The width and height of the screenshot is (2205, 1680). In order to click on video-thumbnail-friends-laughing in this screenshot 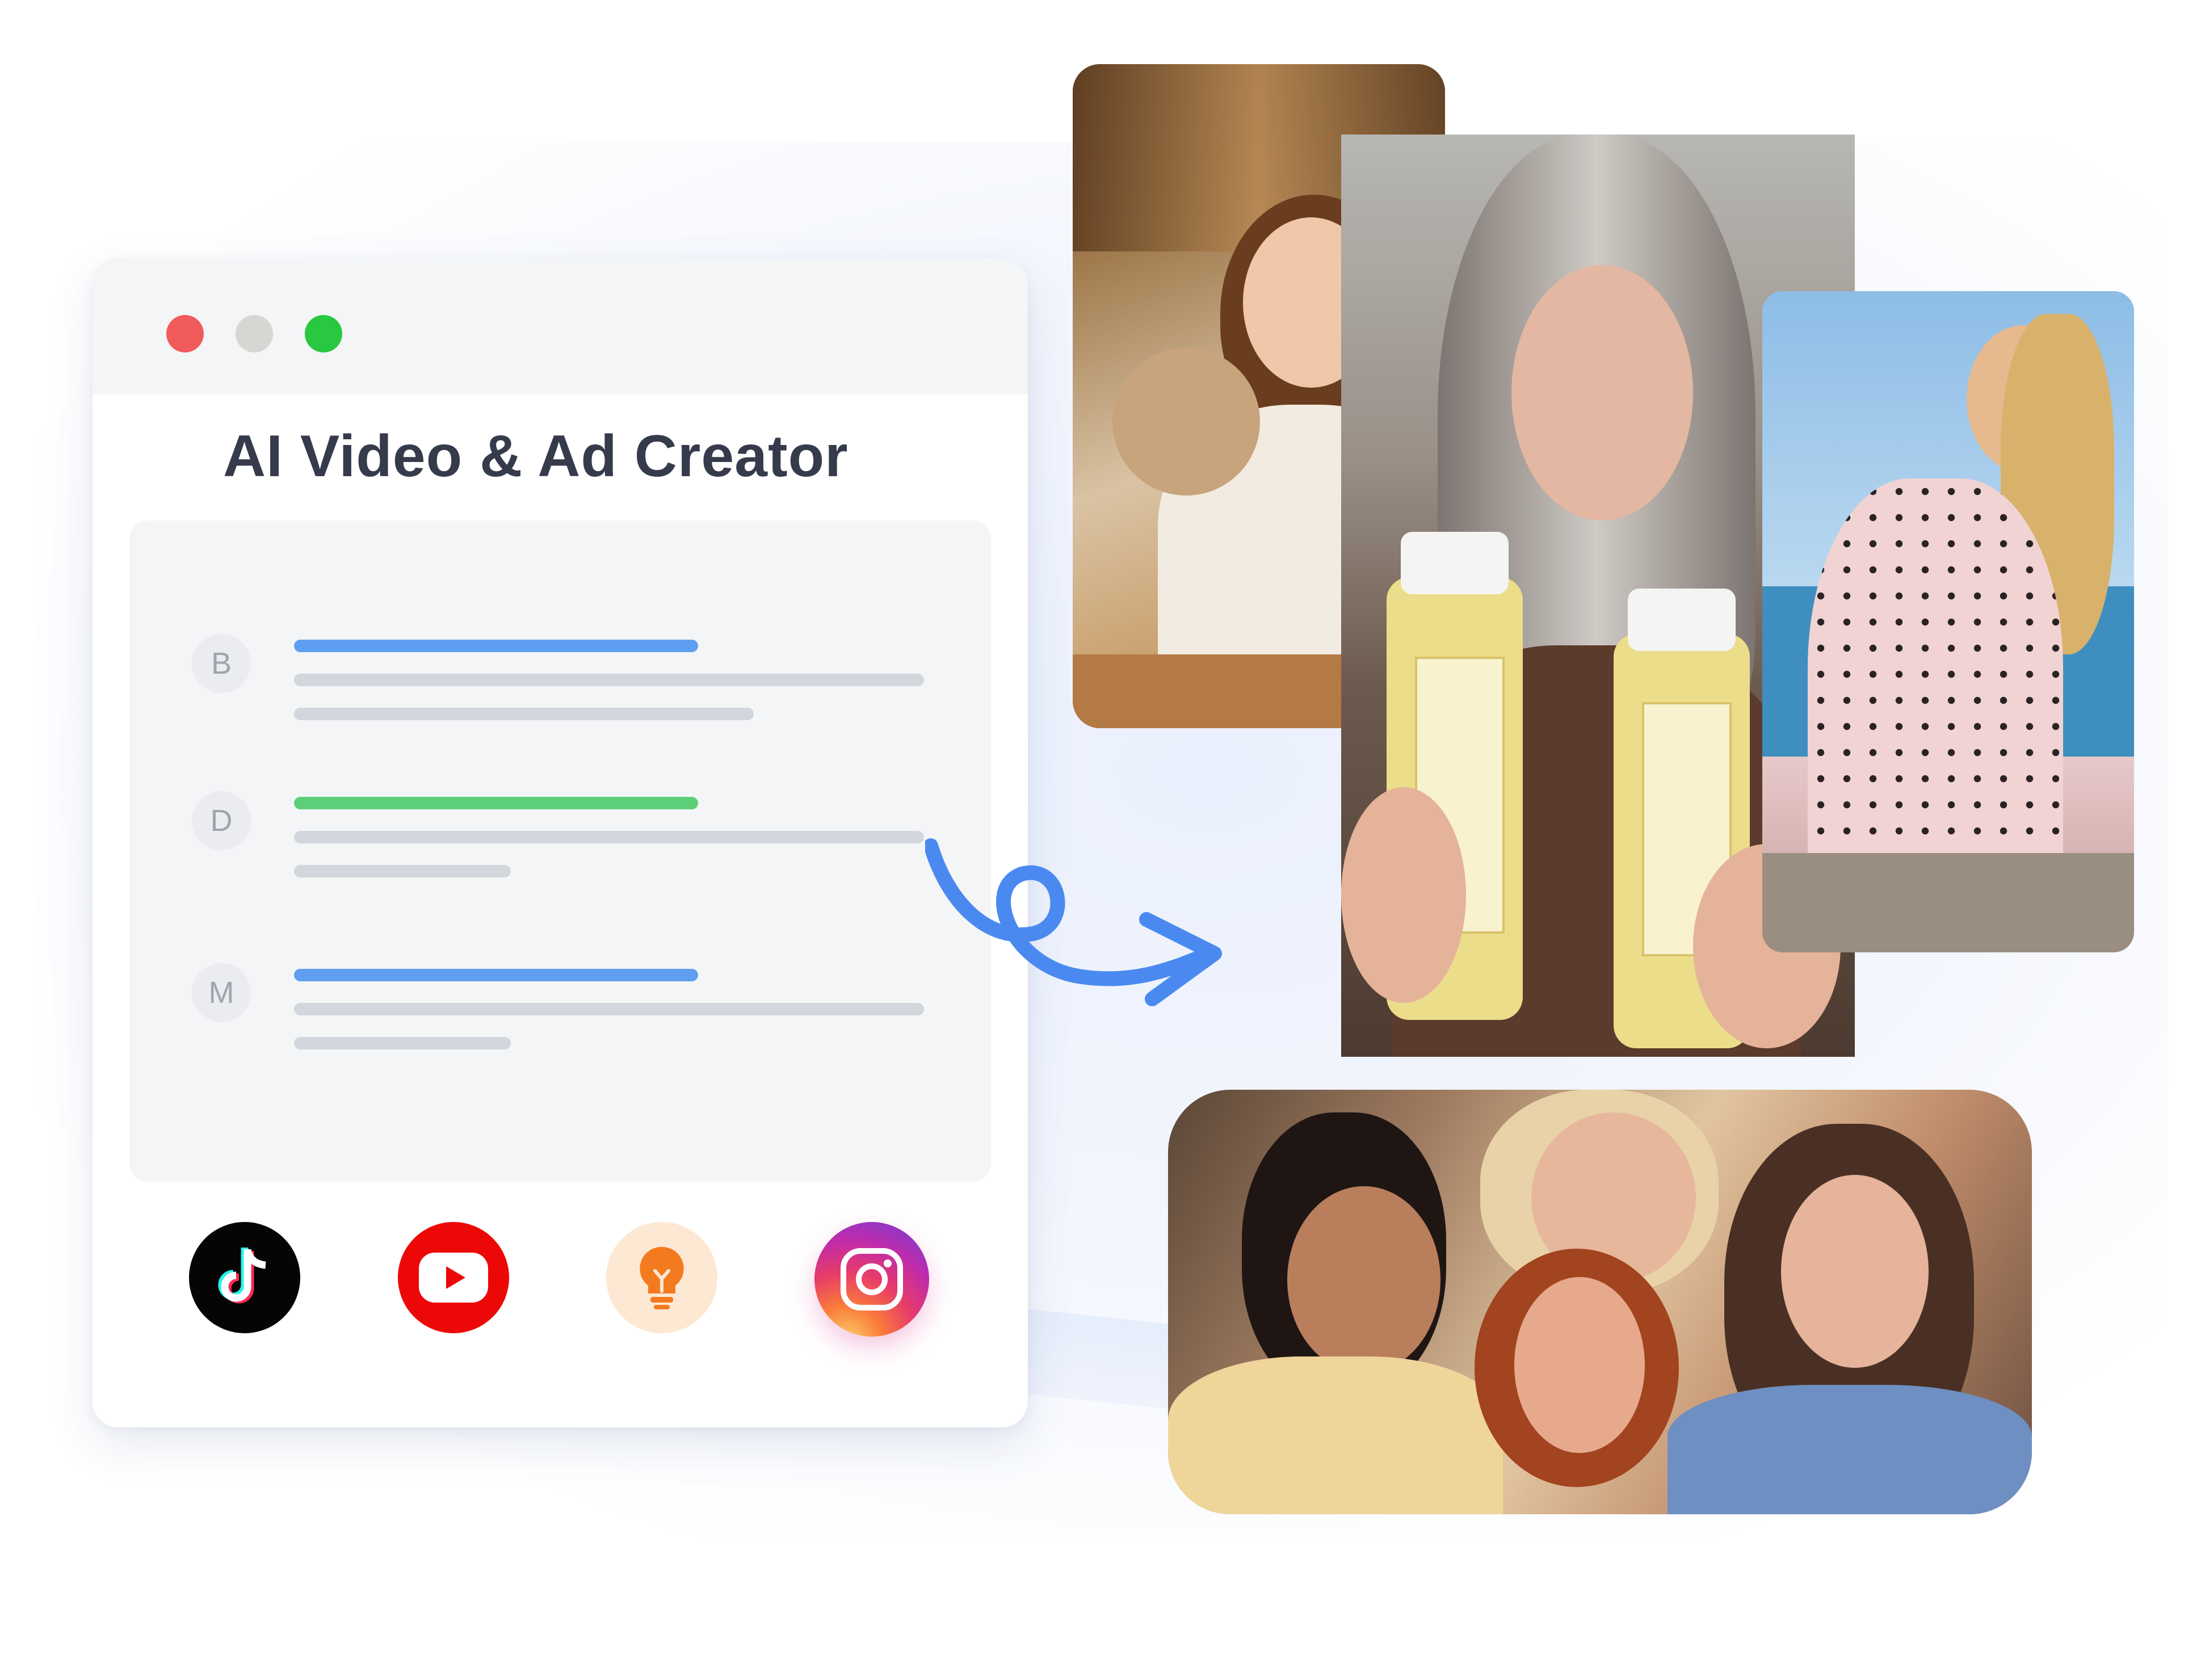, I will do `click(1600, 1302)`.